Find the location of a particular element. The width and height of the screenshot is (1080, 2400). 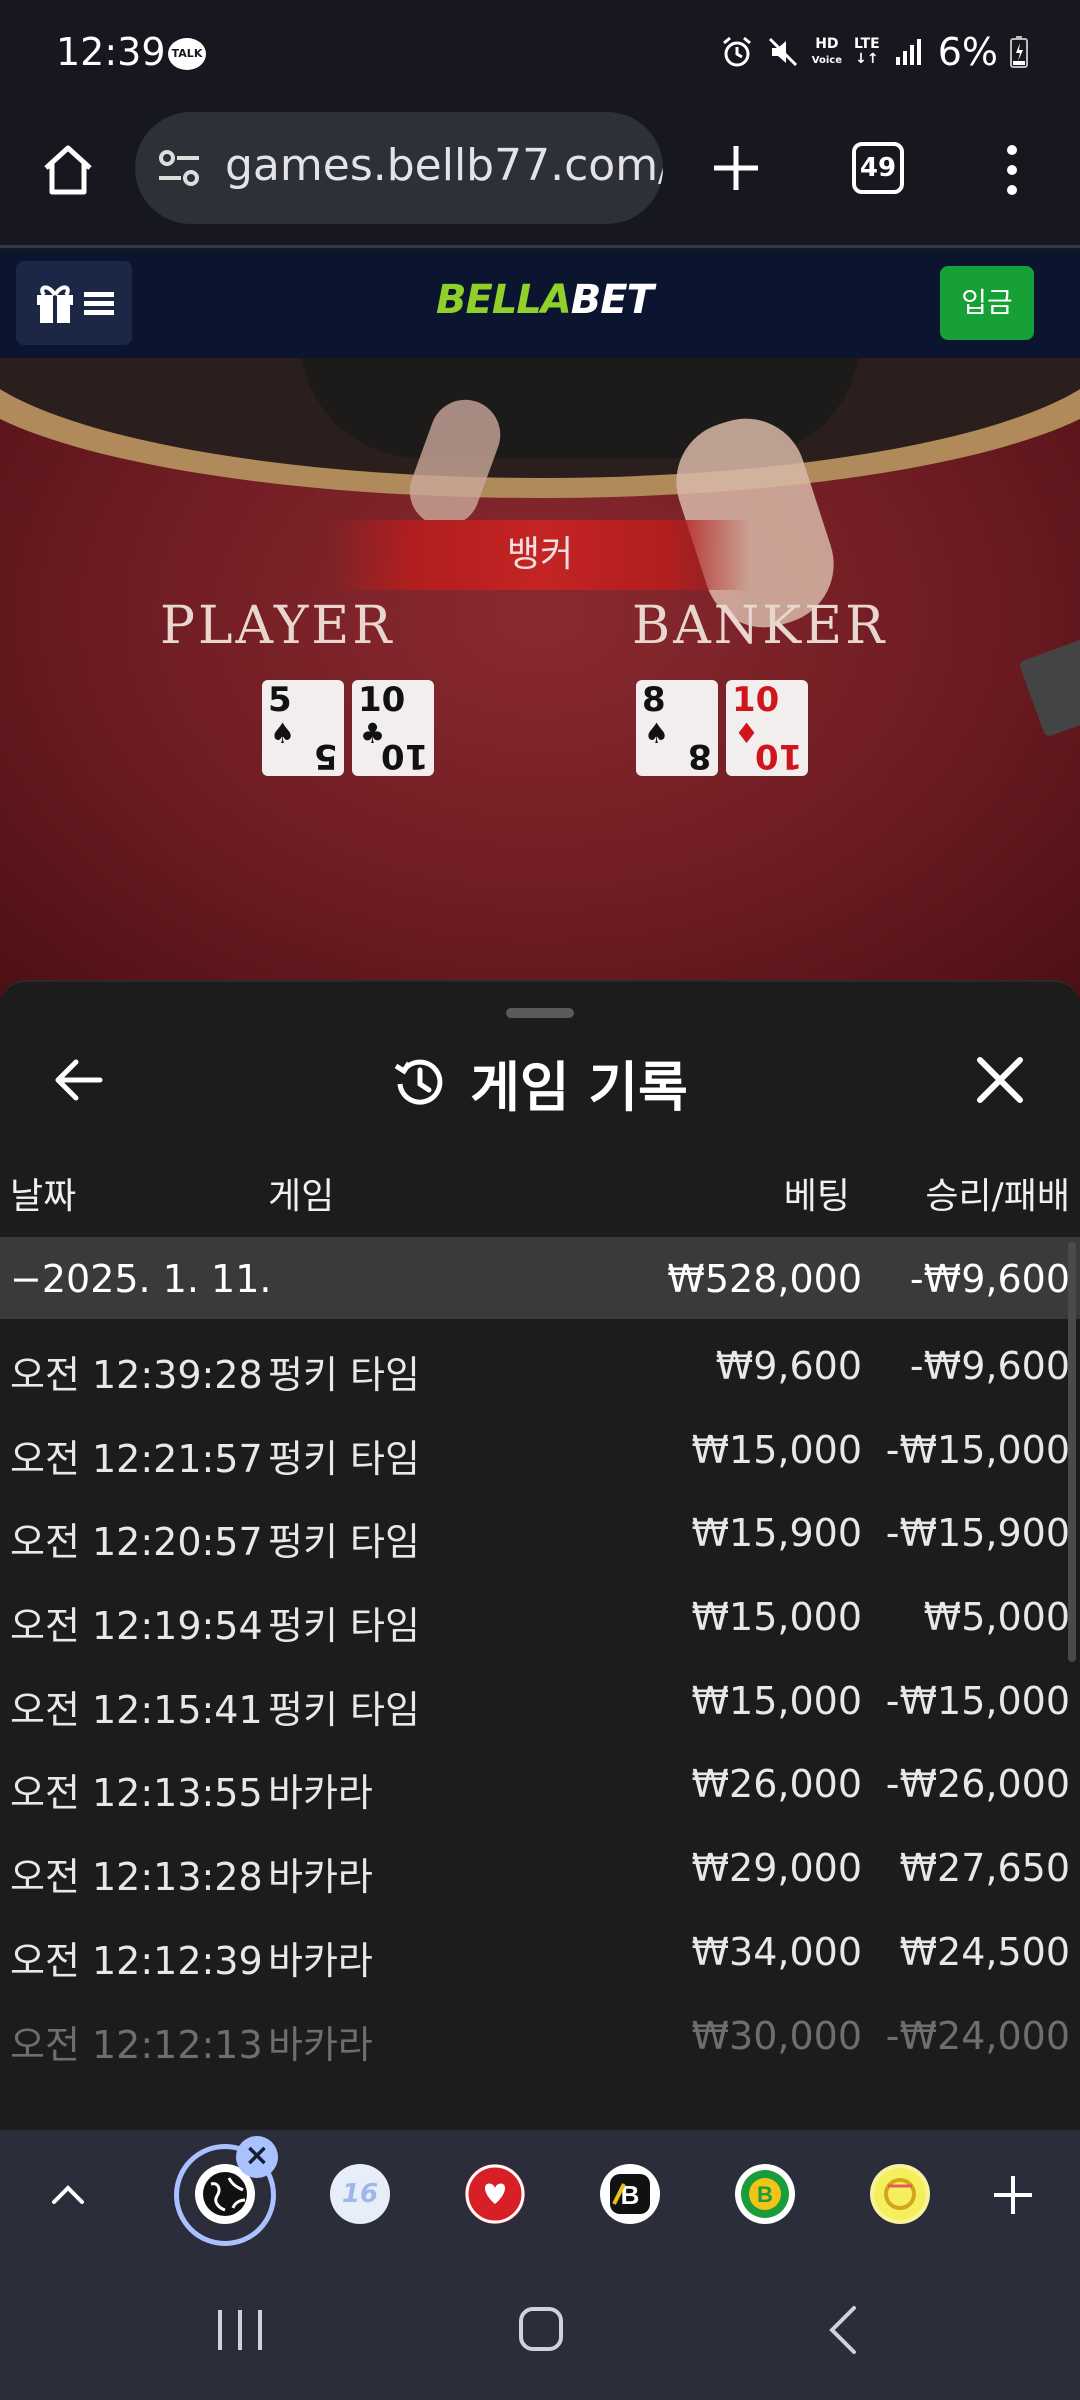

panel-title: 게임 기록 is located at coordinates (540, 1082).